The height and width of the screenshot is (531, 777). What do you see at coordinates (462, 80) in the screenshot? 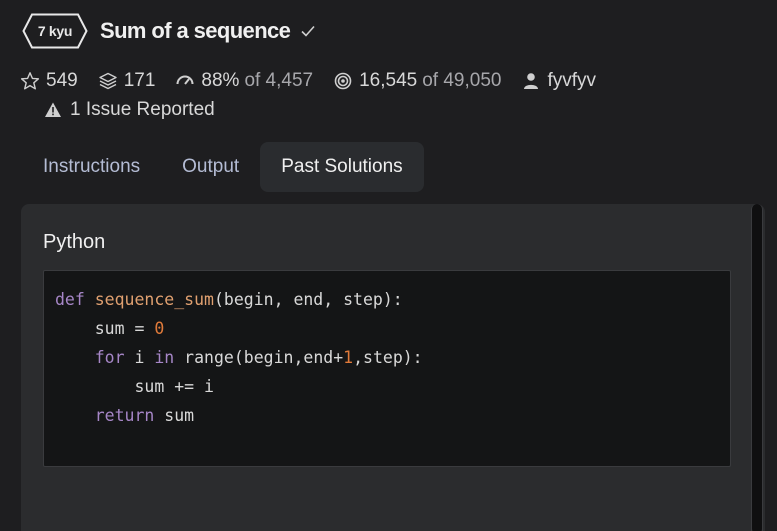
I see `attempts-count: of 49,050` at bounding box center [462, 80].